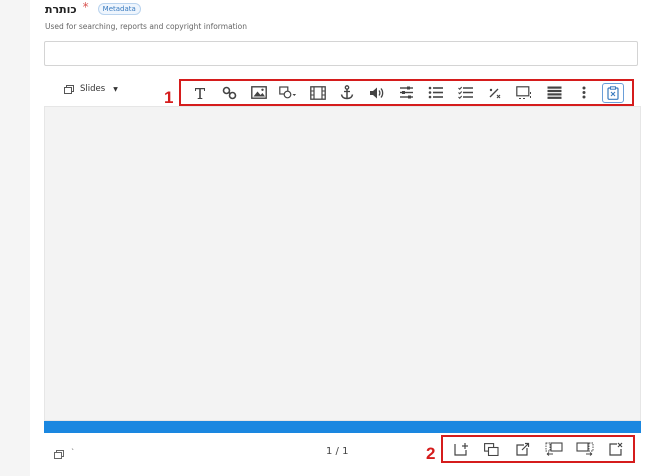  I want to click on numbered-list-icon, so click(436, 93).